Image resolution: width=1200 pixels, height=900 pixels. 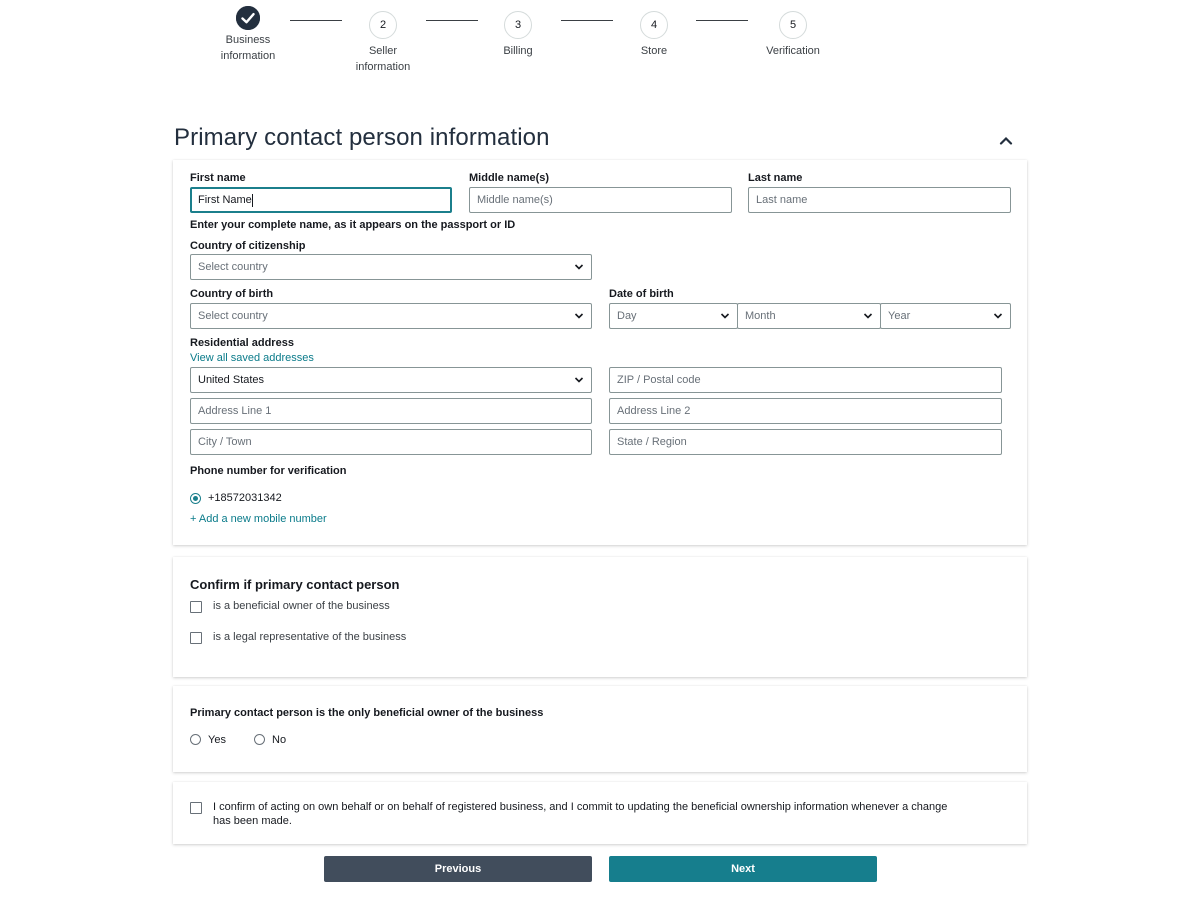 What do you see at coordinates (217, 740) in the screenshot?
I see `sole-owner-yes-label: Yes` at bounding box center [217, 740].